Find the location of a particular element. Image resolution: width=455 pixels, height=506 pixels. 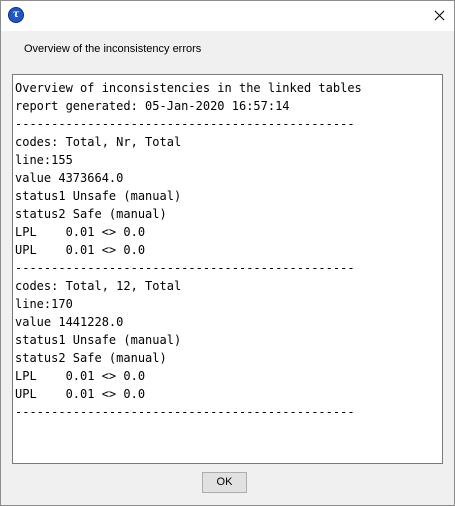

app-logo-icon: τ is located at coordinates (16, 15).